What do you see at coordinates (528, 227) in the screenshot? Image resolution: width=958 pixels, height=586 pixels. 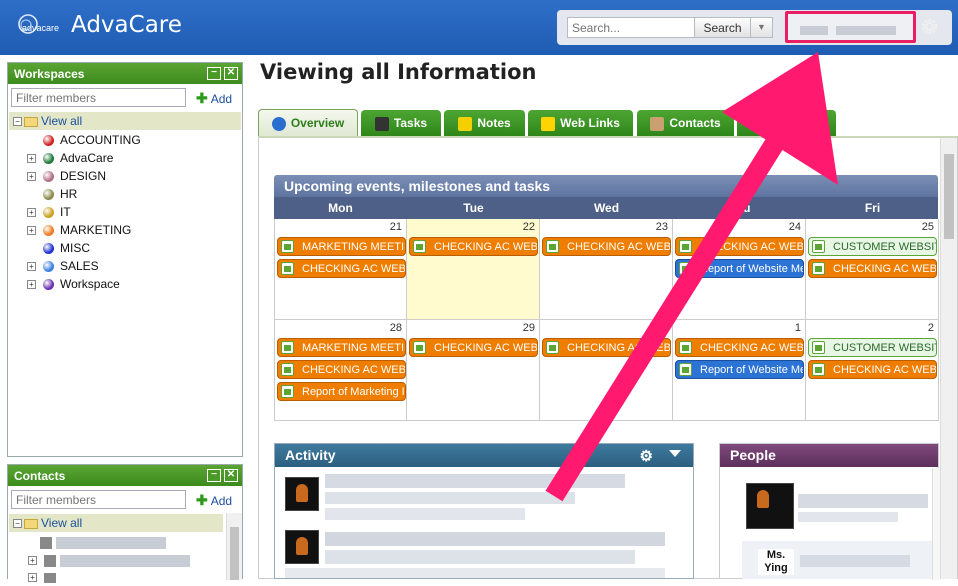 I see `calendar-date-number: 22` at bounding box center [528, 227].